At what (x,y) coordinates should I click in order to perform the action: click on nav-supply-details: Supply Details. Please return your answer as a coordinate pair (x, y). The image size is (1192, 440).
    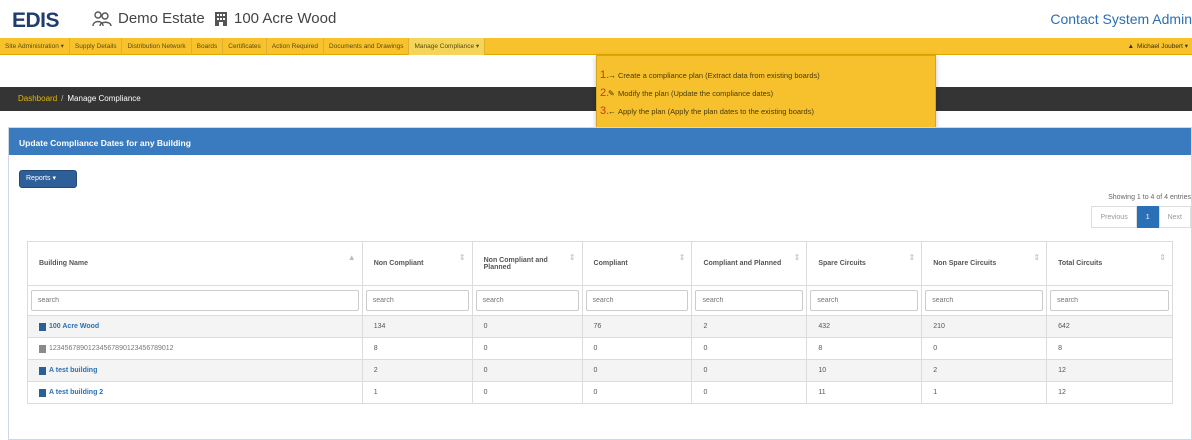
    Looking at the image, I should click on (96, 46).